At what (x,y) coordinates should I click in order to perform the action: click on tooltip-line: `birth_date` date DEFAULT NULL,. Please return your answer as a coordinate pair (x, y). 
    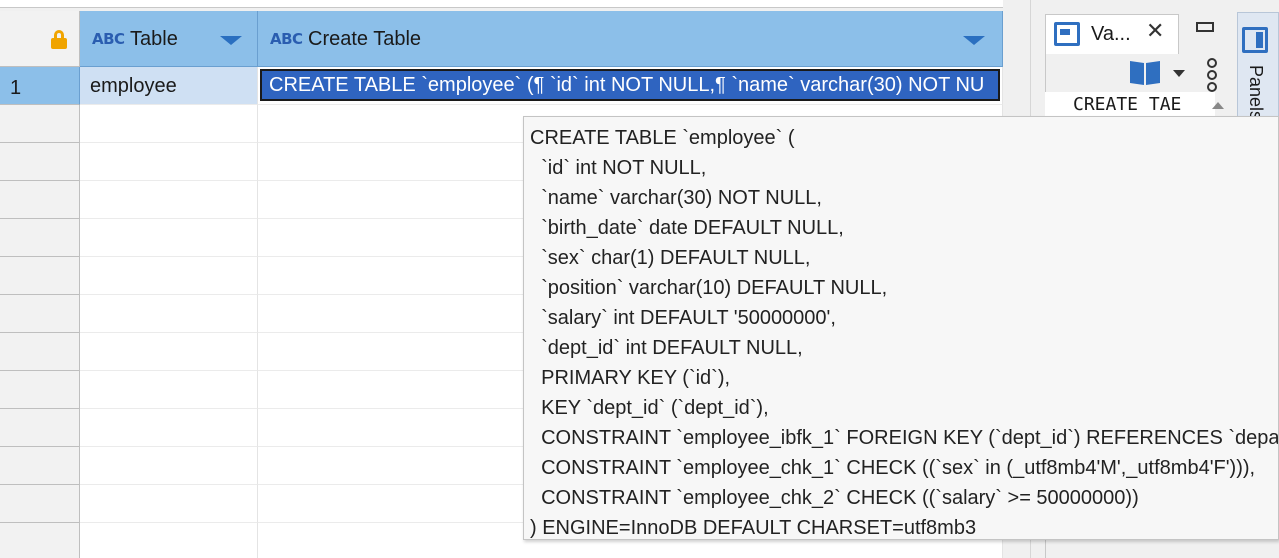
    Looking at the image, I should click on (687, 228).